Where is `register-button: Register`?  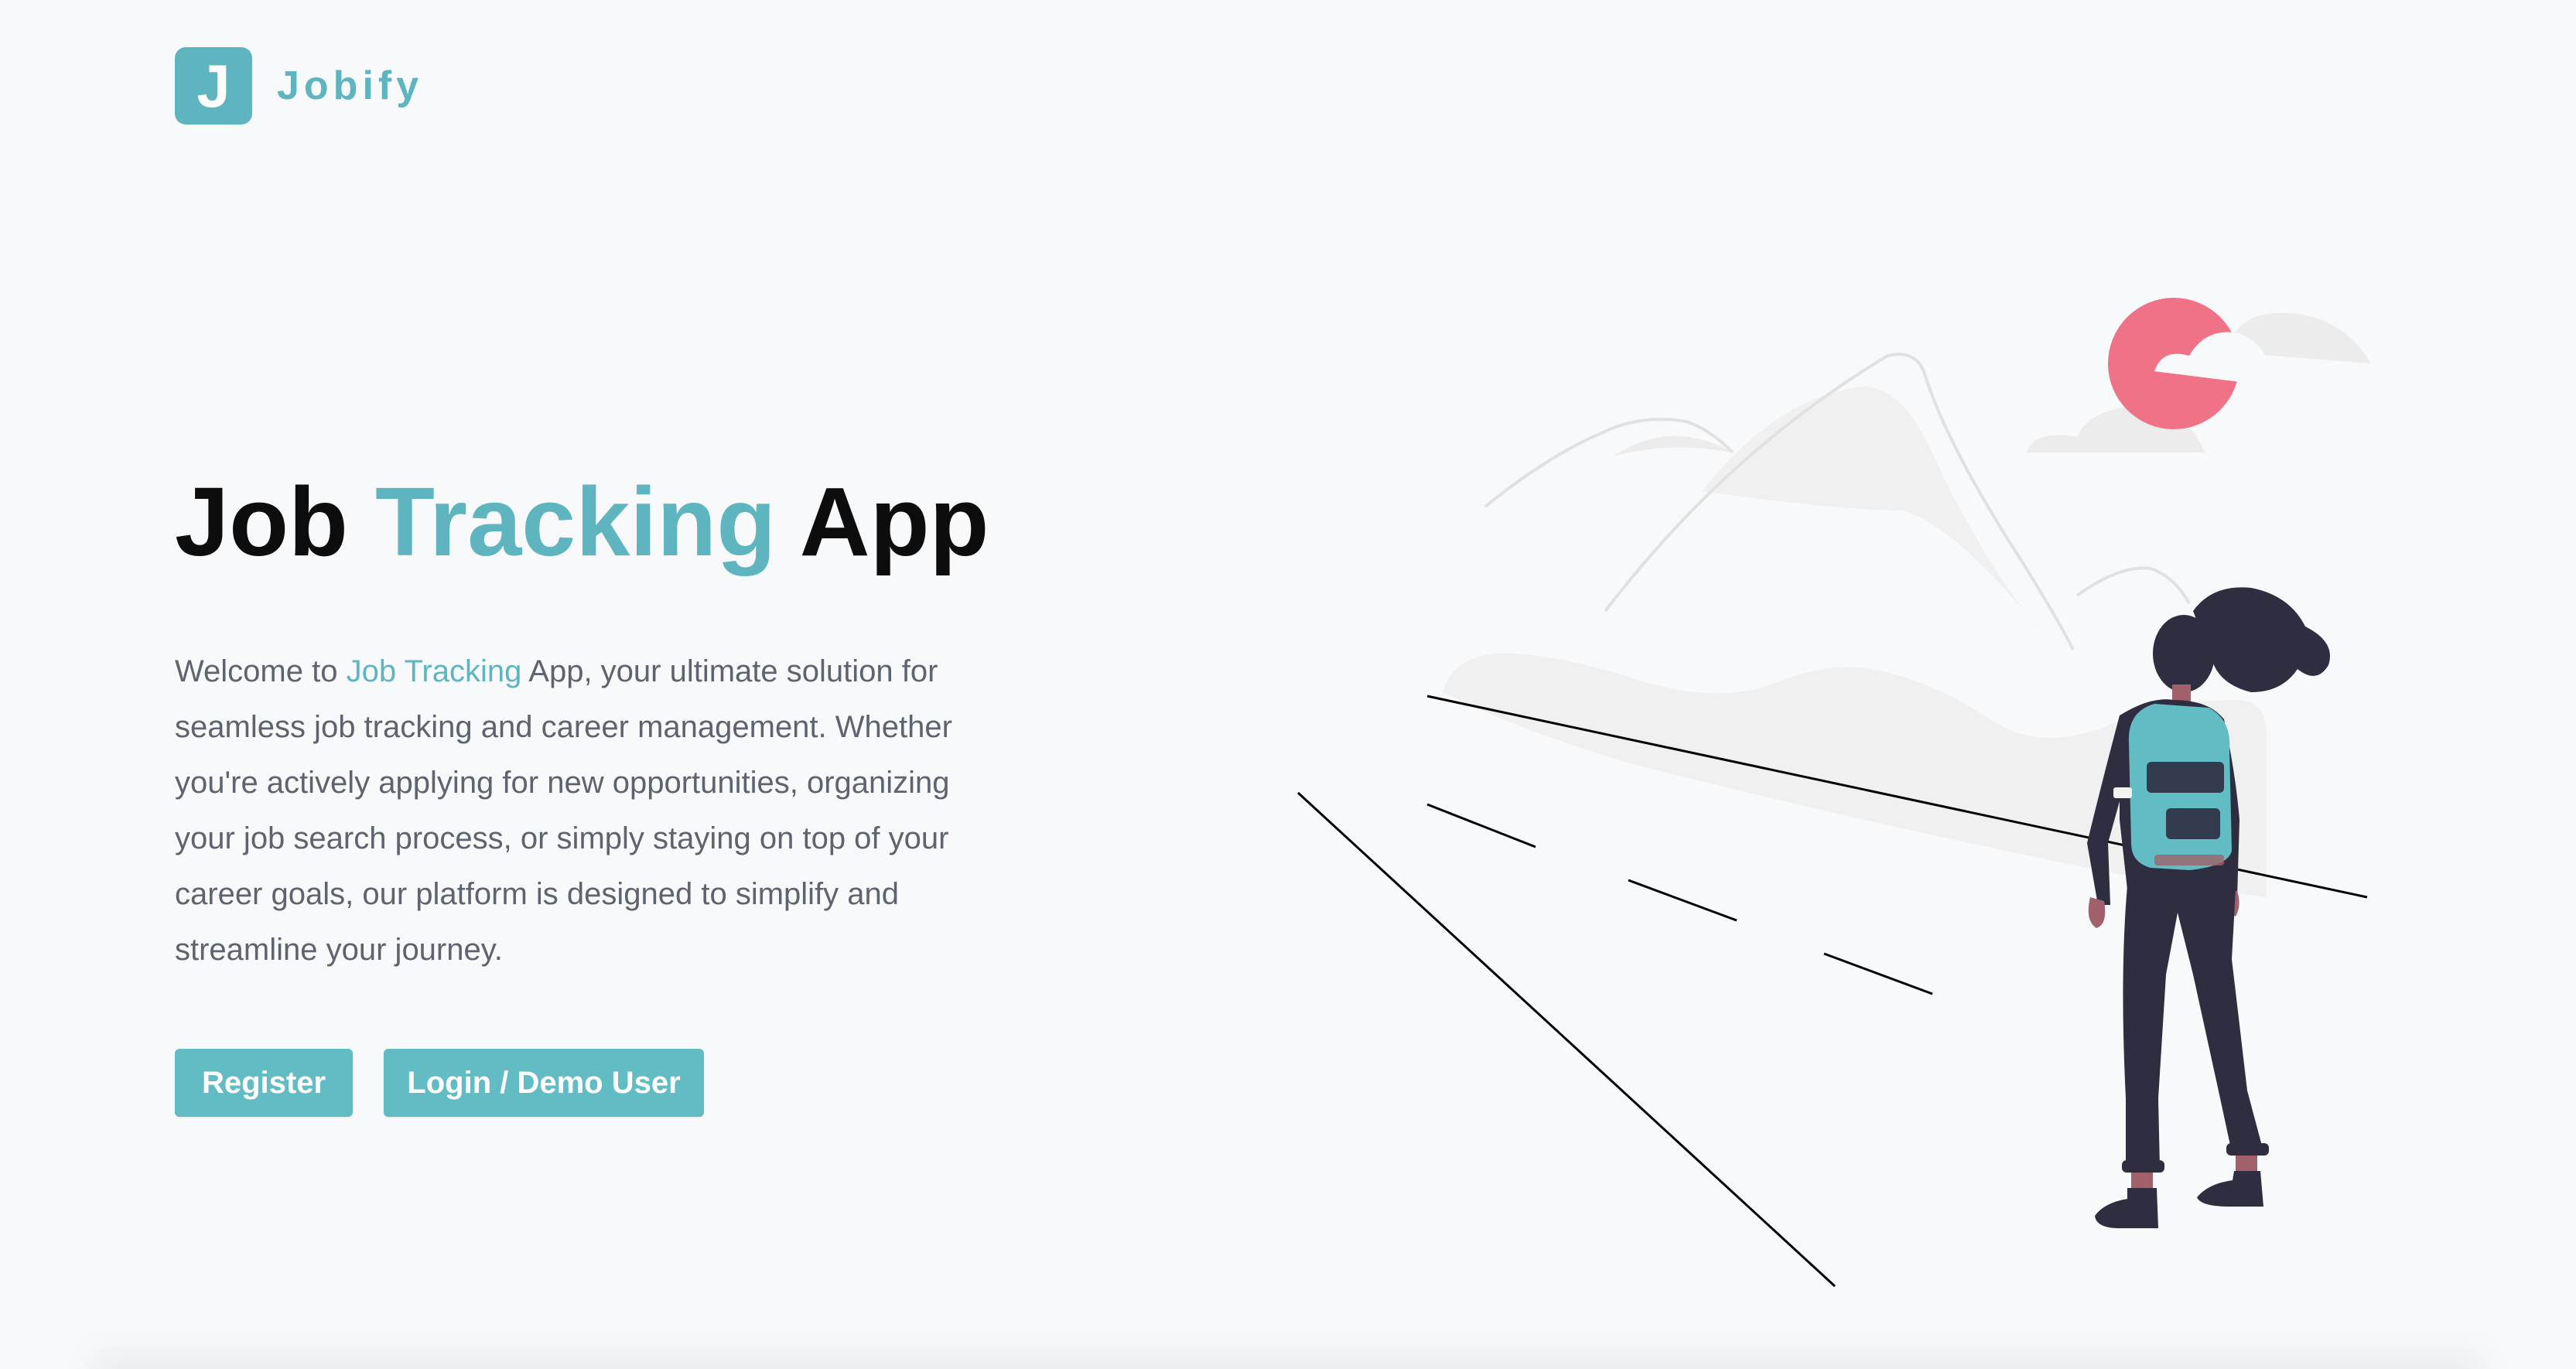 register-button: Register is located at coordinates (264, 1083).